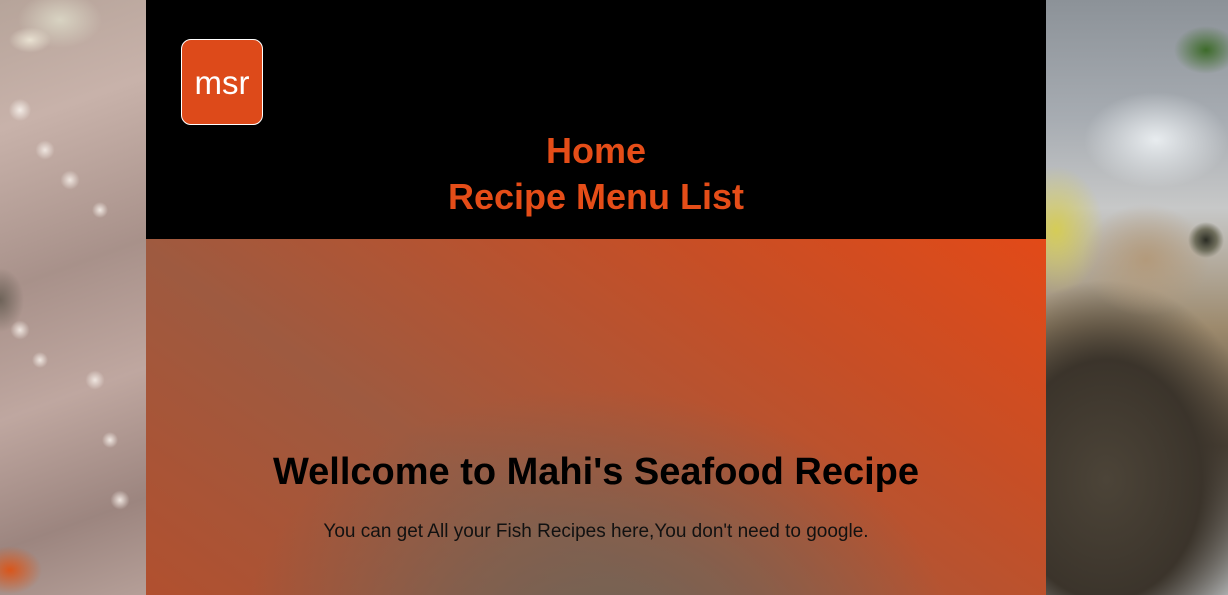 The image size is (1228, 595). I want to click on main-nav: Home Recipe Menu List, so click(596, 174).